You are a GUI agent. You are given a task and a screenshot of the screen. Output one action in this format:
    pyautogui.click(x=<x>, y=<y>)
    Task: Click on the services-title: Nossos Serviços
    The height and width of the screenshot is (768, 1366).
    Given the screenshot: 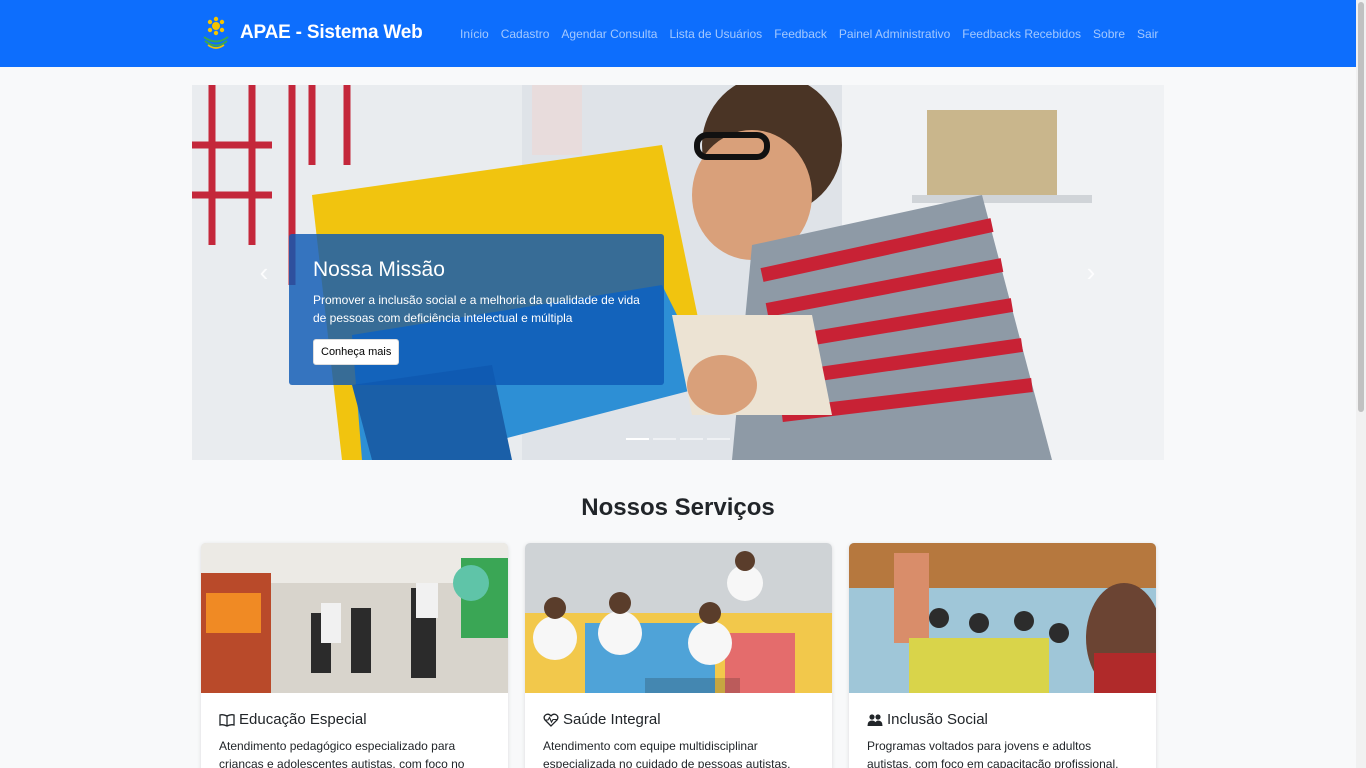 What is the action you would take?
    pyautogui.click(x=678, y=507)
    